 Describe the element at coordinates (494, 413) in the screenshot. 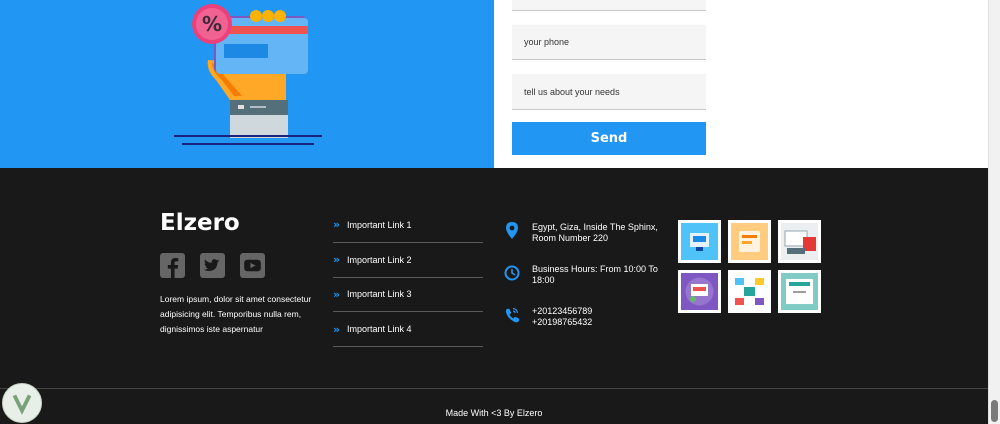

I see `copyright-text: Made With <3 By Elzero` at that location.